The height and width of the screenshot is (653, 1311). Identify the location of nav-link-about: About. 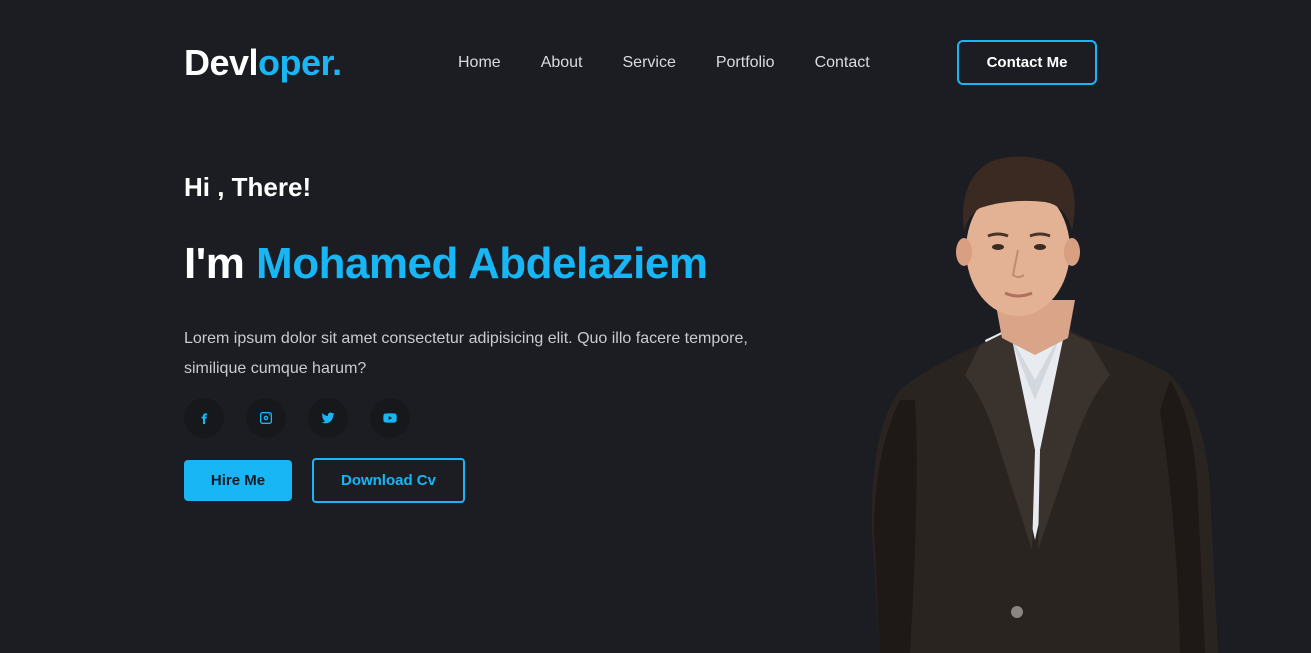
(562, 63).